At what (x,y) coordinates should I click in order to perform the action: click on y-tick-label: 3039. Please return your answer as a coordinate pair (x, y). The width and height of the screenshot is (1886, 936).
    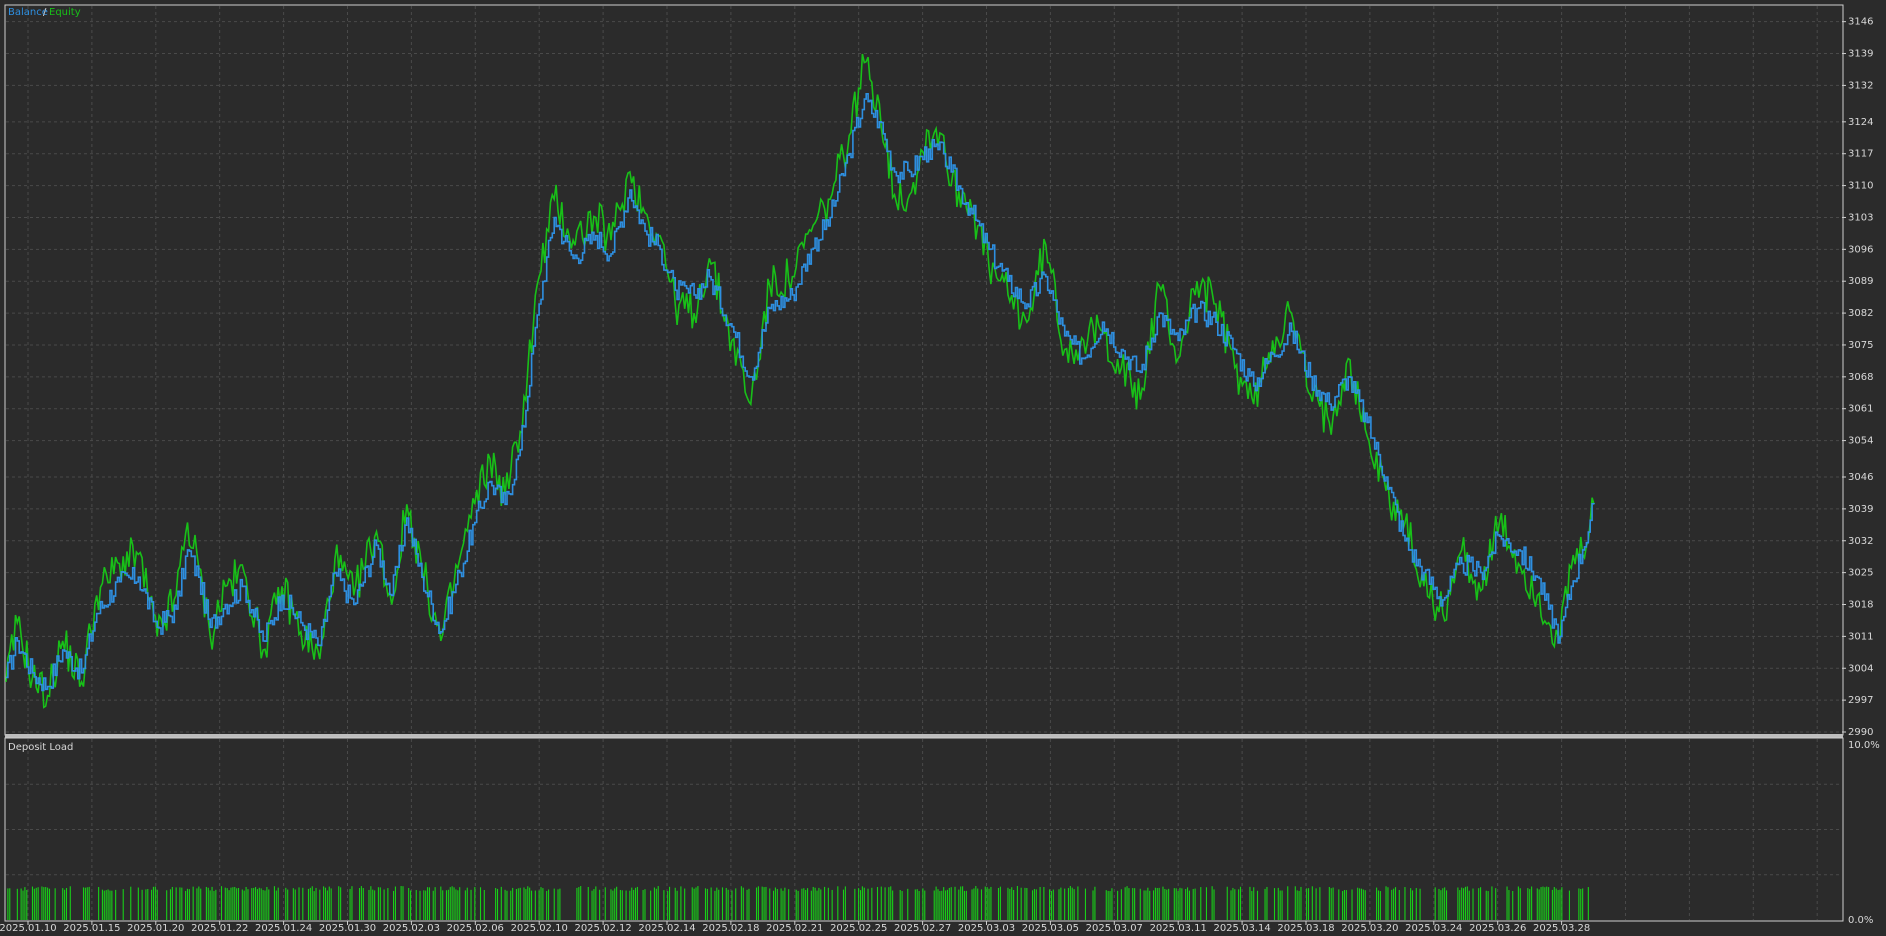
    Looking at the image, I should click on (1860, 509).